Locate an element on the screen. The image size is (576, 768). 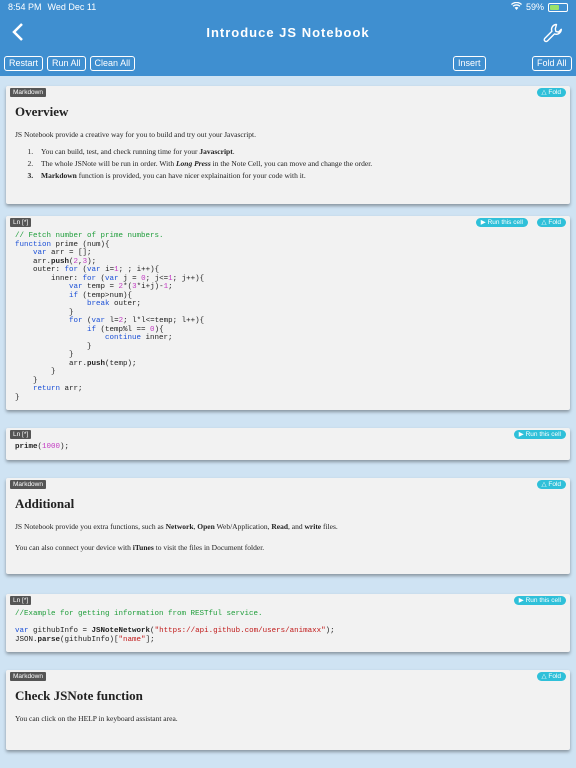
back-button is located at coordinates (18, 32).